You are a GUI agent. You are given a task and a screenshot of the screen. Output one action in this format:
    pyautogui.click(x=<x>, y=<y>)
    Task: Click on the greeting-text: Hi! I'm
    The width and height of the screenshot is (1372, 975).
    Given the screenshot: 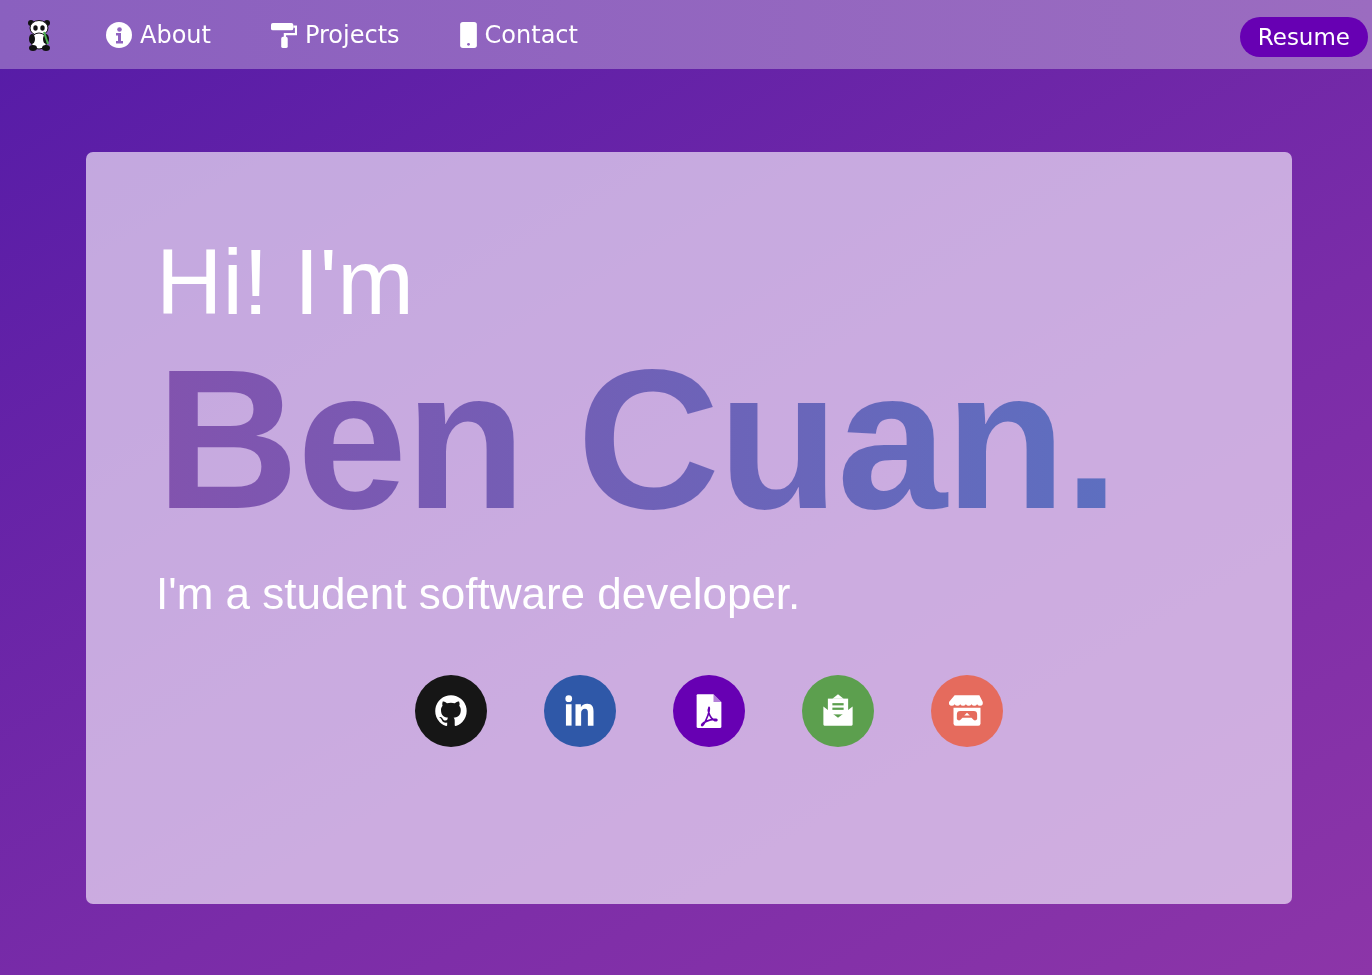 What is the action you would take?
    pyautogui.click(x=285, y=283)
    